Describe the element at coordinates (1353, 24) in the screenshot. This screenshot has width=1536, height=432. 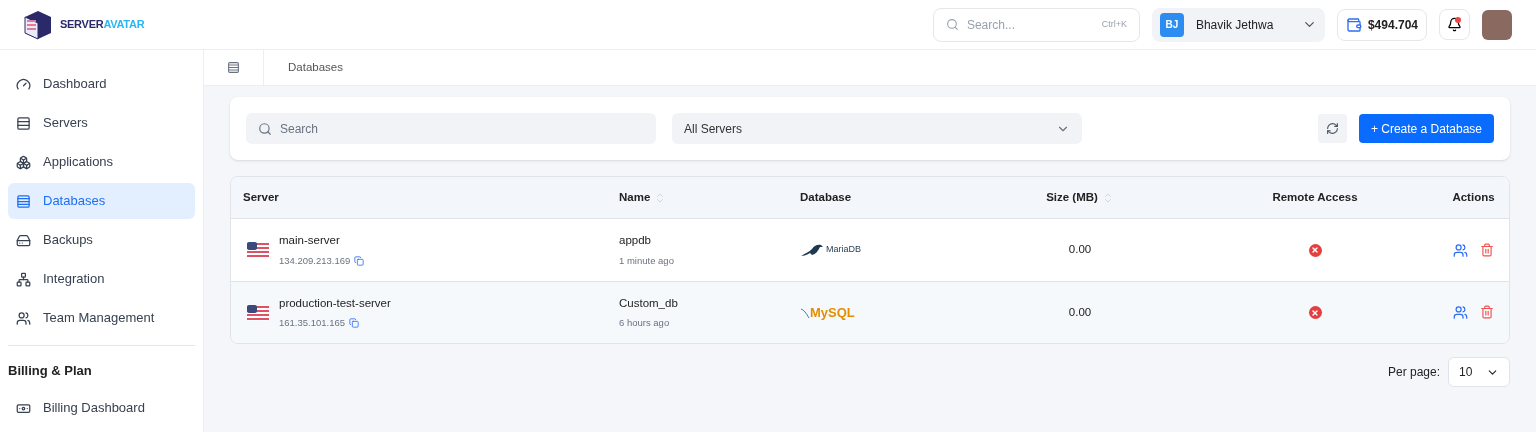
I see `wallet-icon` at that location.